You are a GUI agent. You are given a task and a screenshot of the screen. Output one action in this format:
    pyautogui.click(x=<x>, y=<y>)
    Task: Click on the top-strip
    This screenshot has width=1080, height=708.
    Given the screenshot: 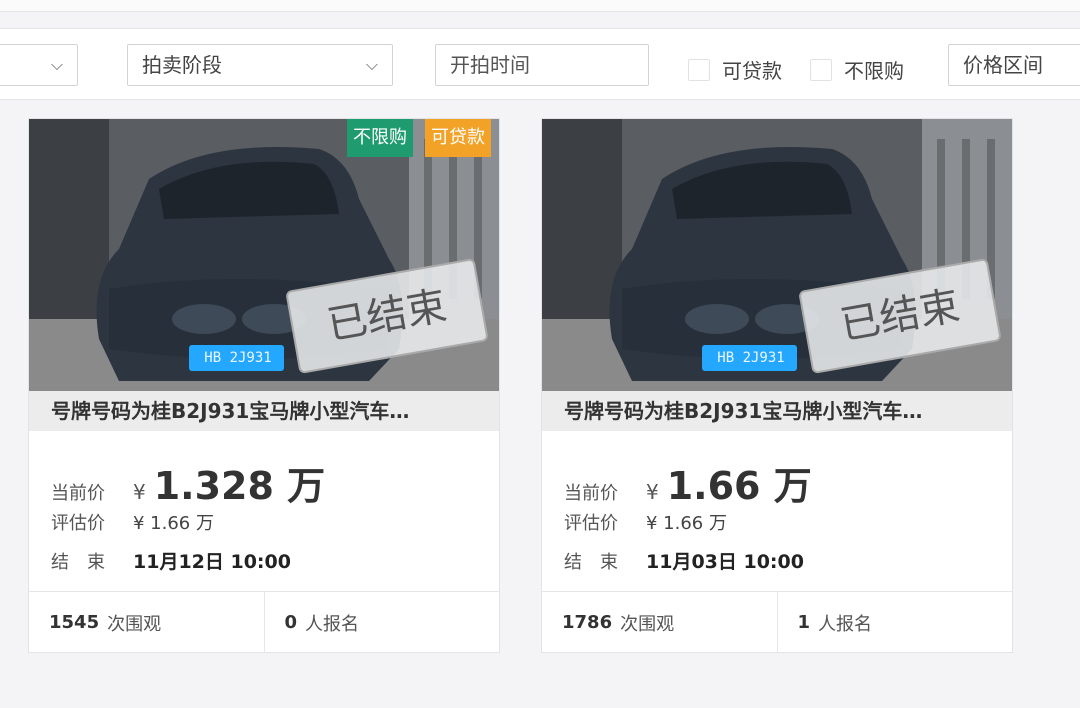 What is the action you would take?
    pyautogui.click(x=540, y=6)
    